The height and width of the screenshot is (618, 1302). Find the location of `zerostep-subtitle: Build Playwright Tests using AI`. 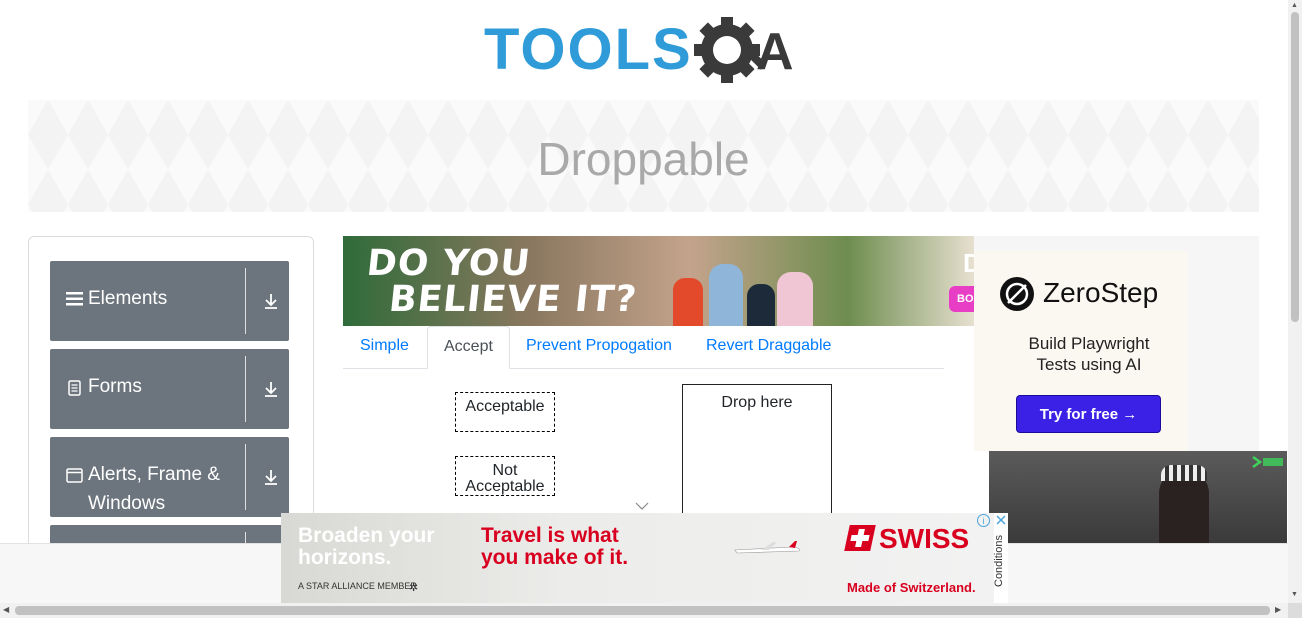

zerostep-subtitle: Build Playwright Tests using AI is located at coordinates (1089, 354).